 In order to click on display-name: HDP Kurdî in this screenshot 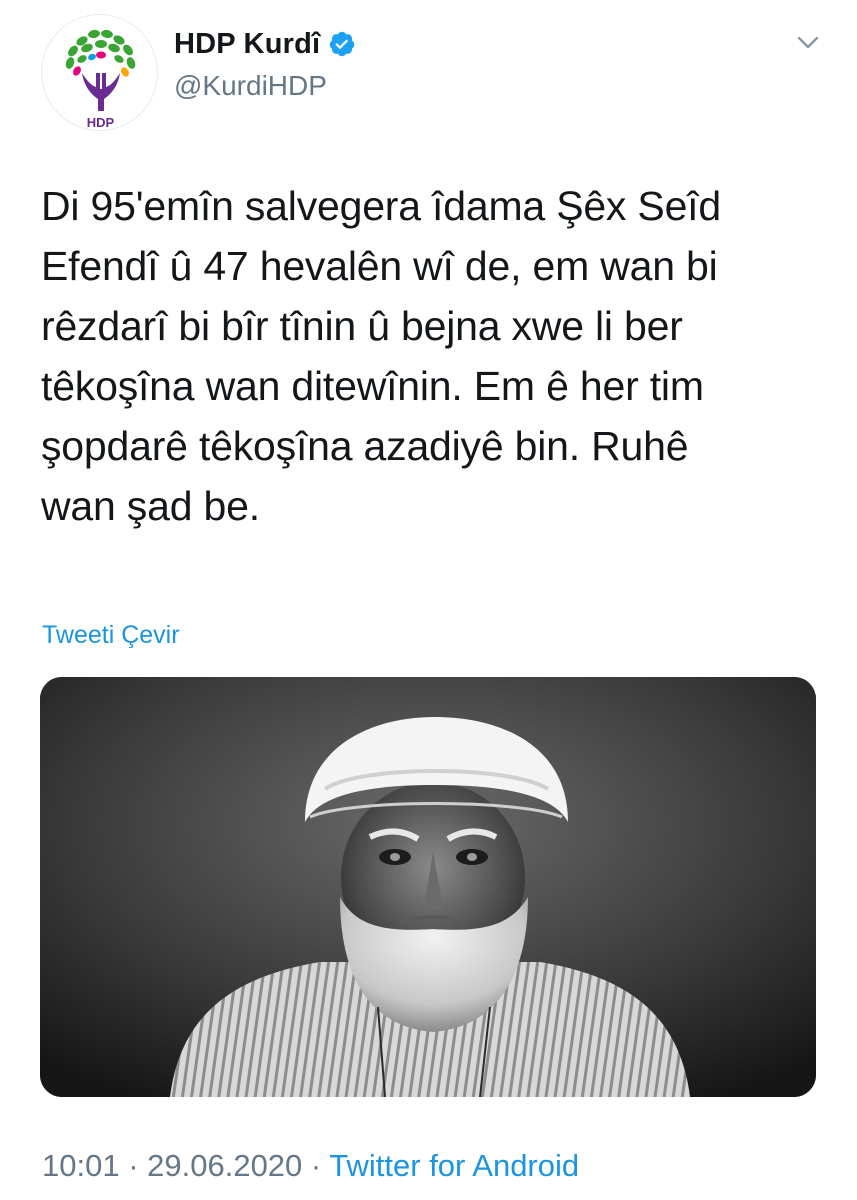, I will do `click(247, 44)`.